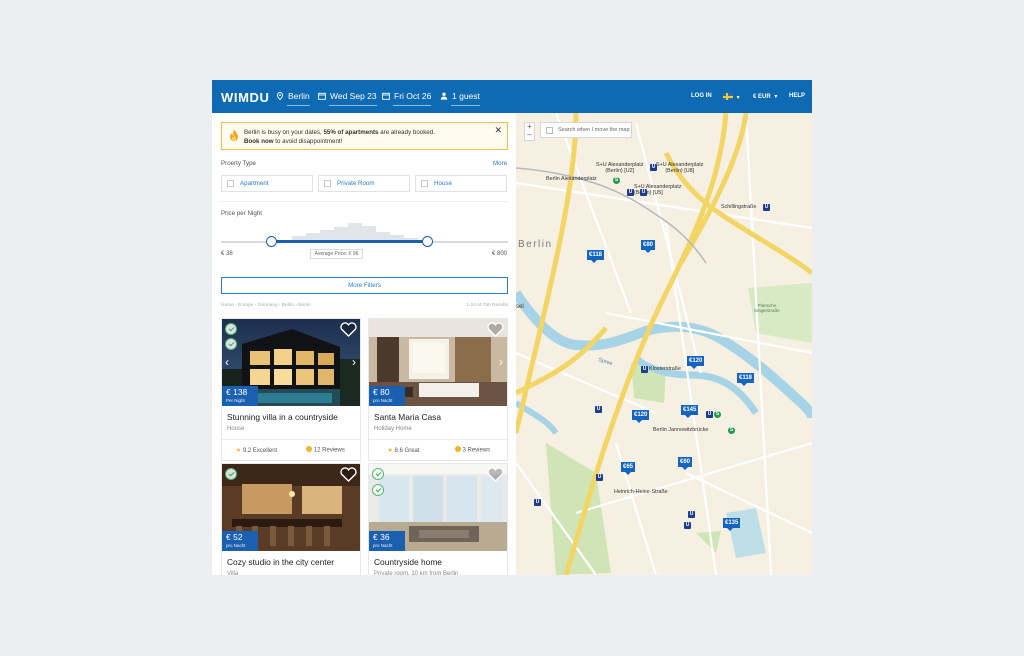 The height and width of the screenshot is (656, 1024). What do you see at coordinates (291, 362) in the screenshot?
I see `listing-photo: ‹ › € 138 Per Night` at bounding box center [291, 362].